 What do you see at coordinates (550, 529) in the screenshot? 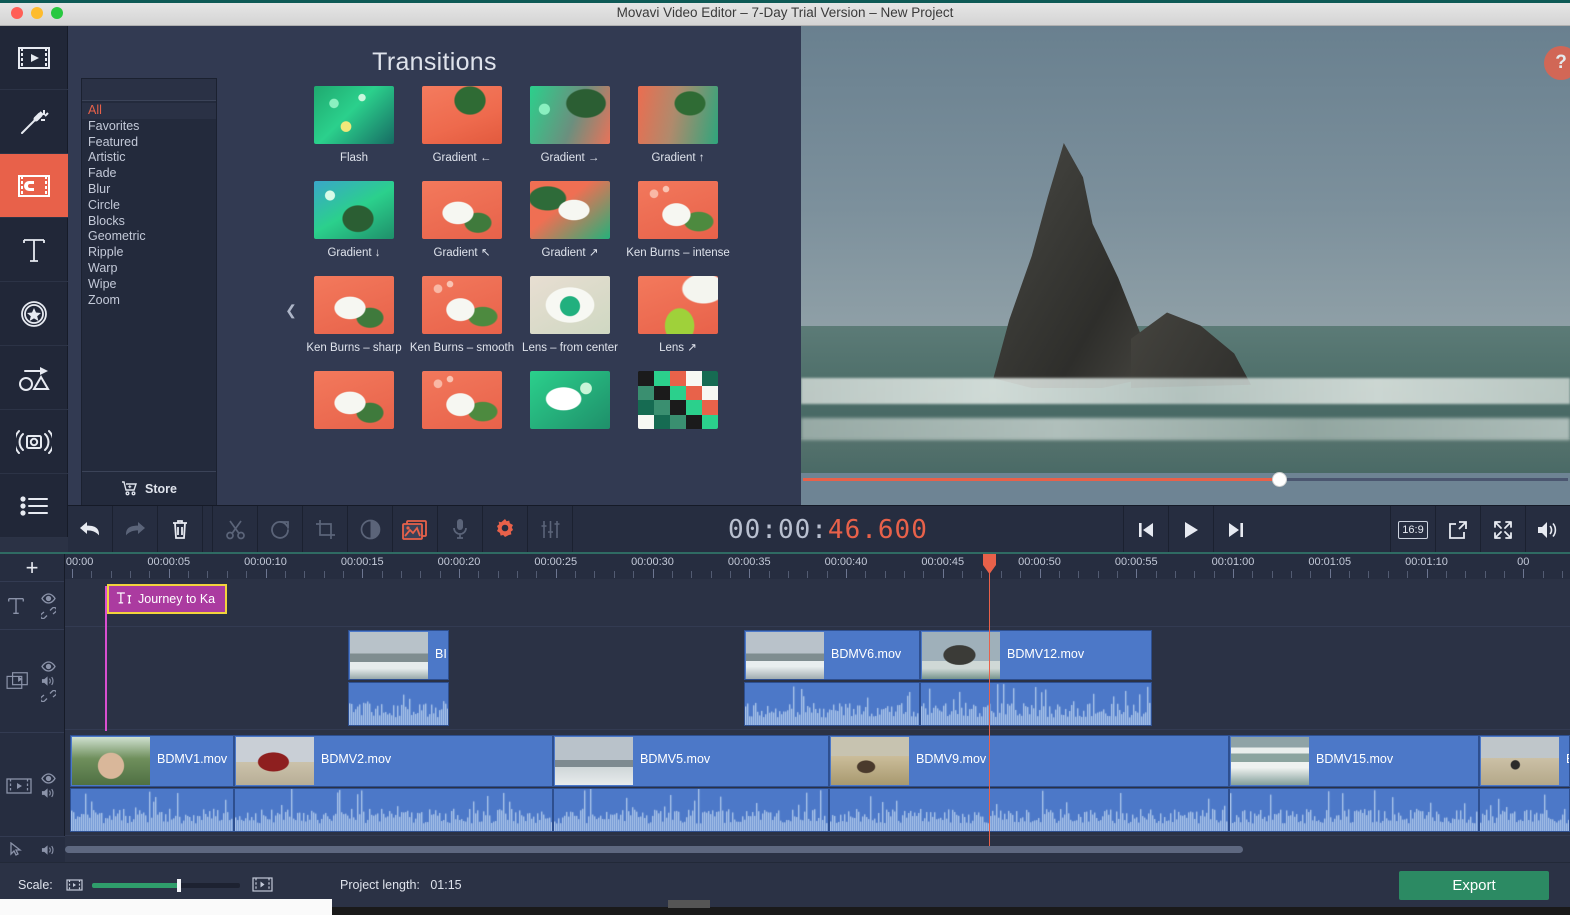
I see `equalizer-button` at bounding box center [550, 529].